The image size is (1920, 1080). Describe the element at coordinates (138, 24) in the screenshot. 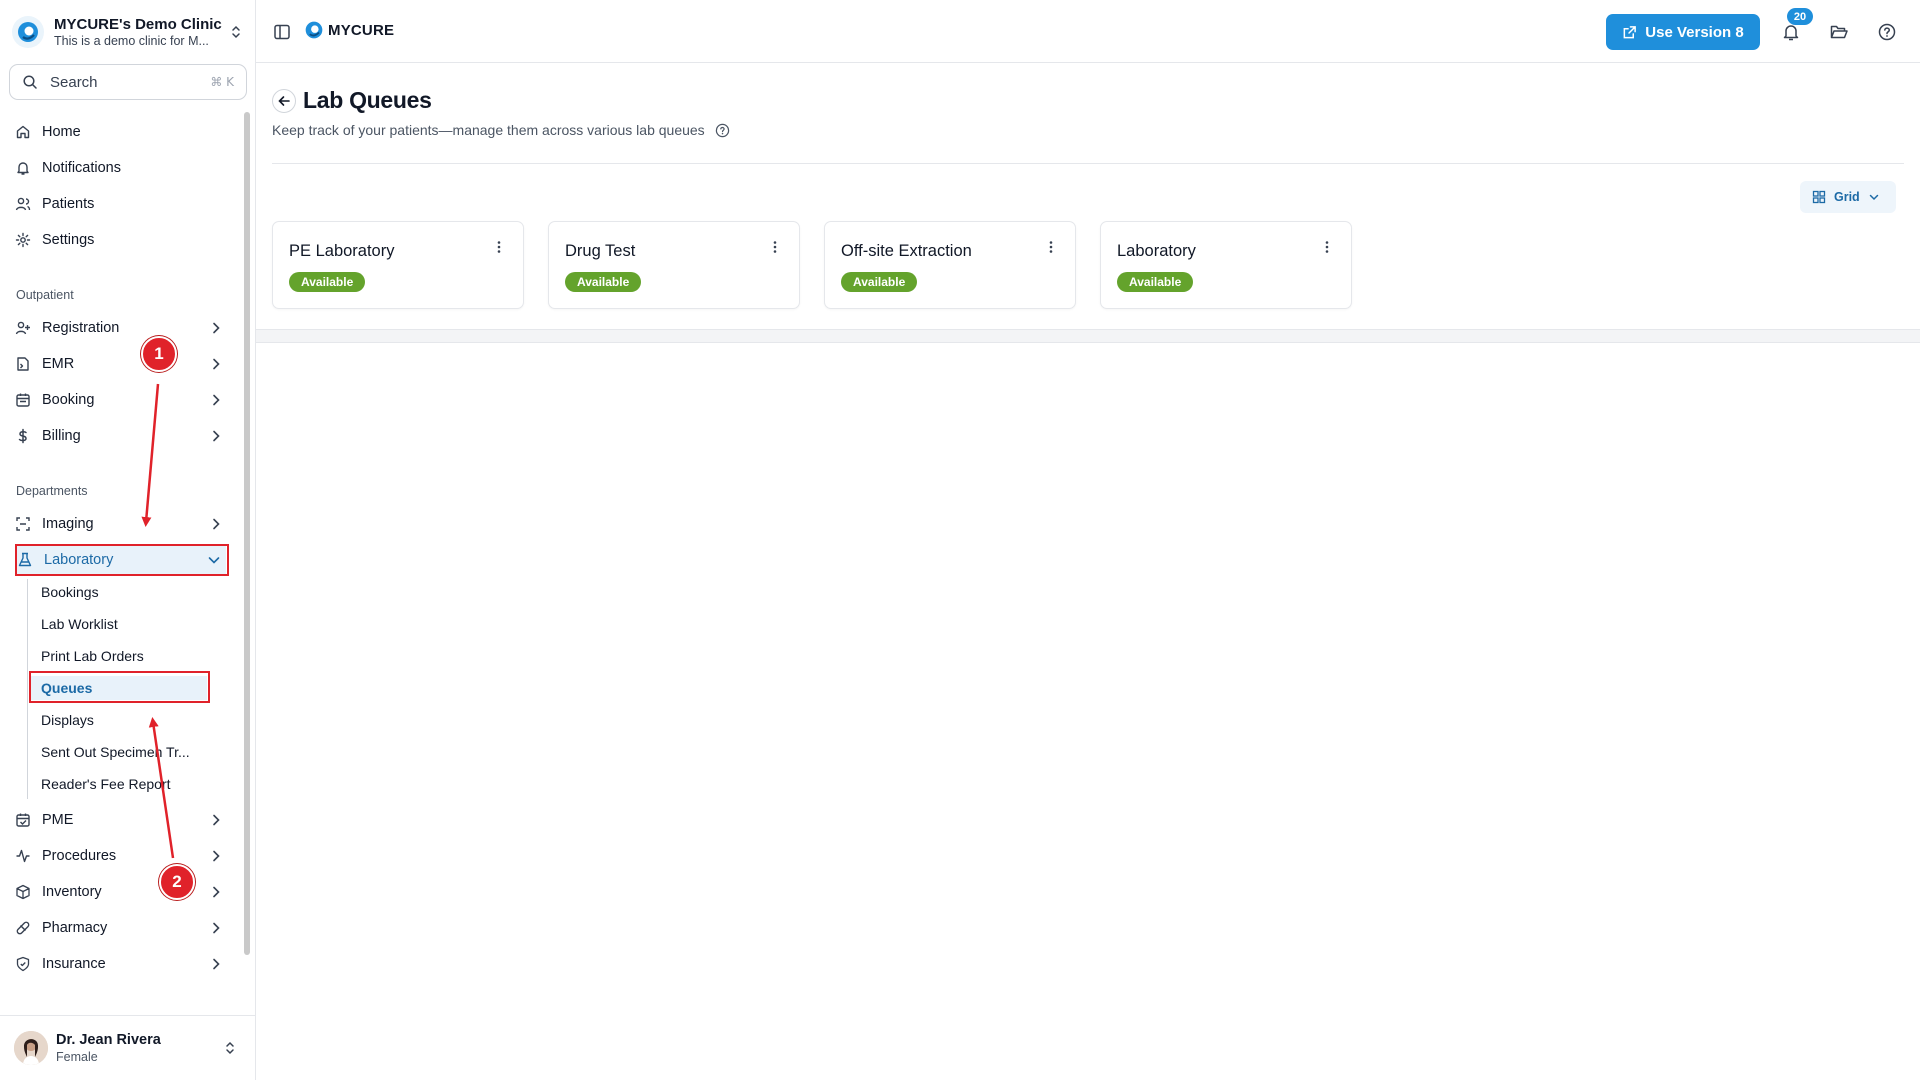

I see `clinic-name: MYCURE's Demo Clinic` at that location.